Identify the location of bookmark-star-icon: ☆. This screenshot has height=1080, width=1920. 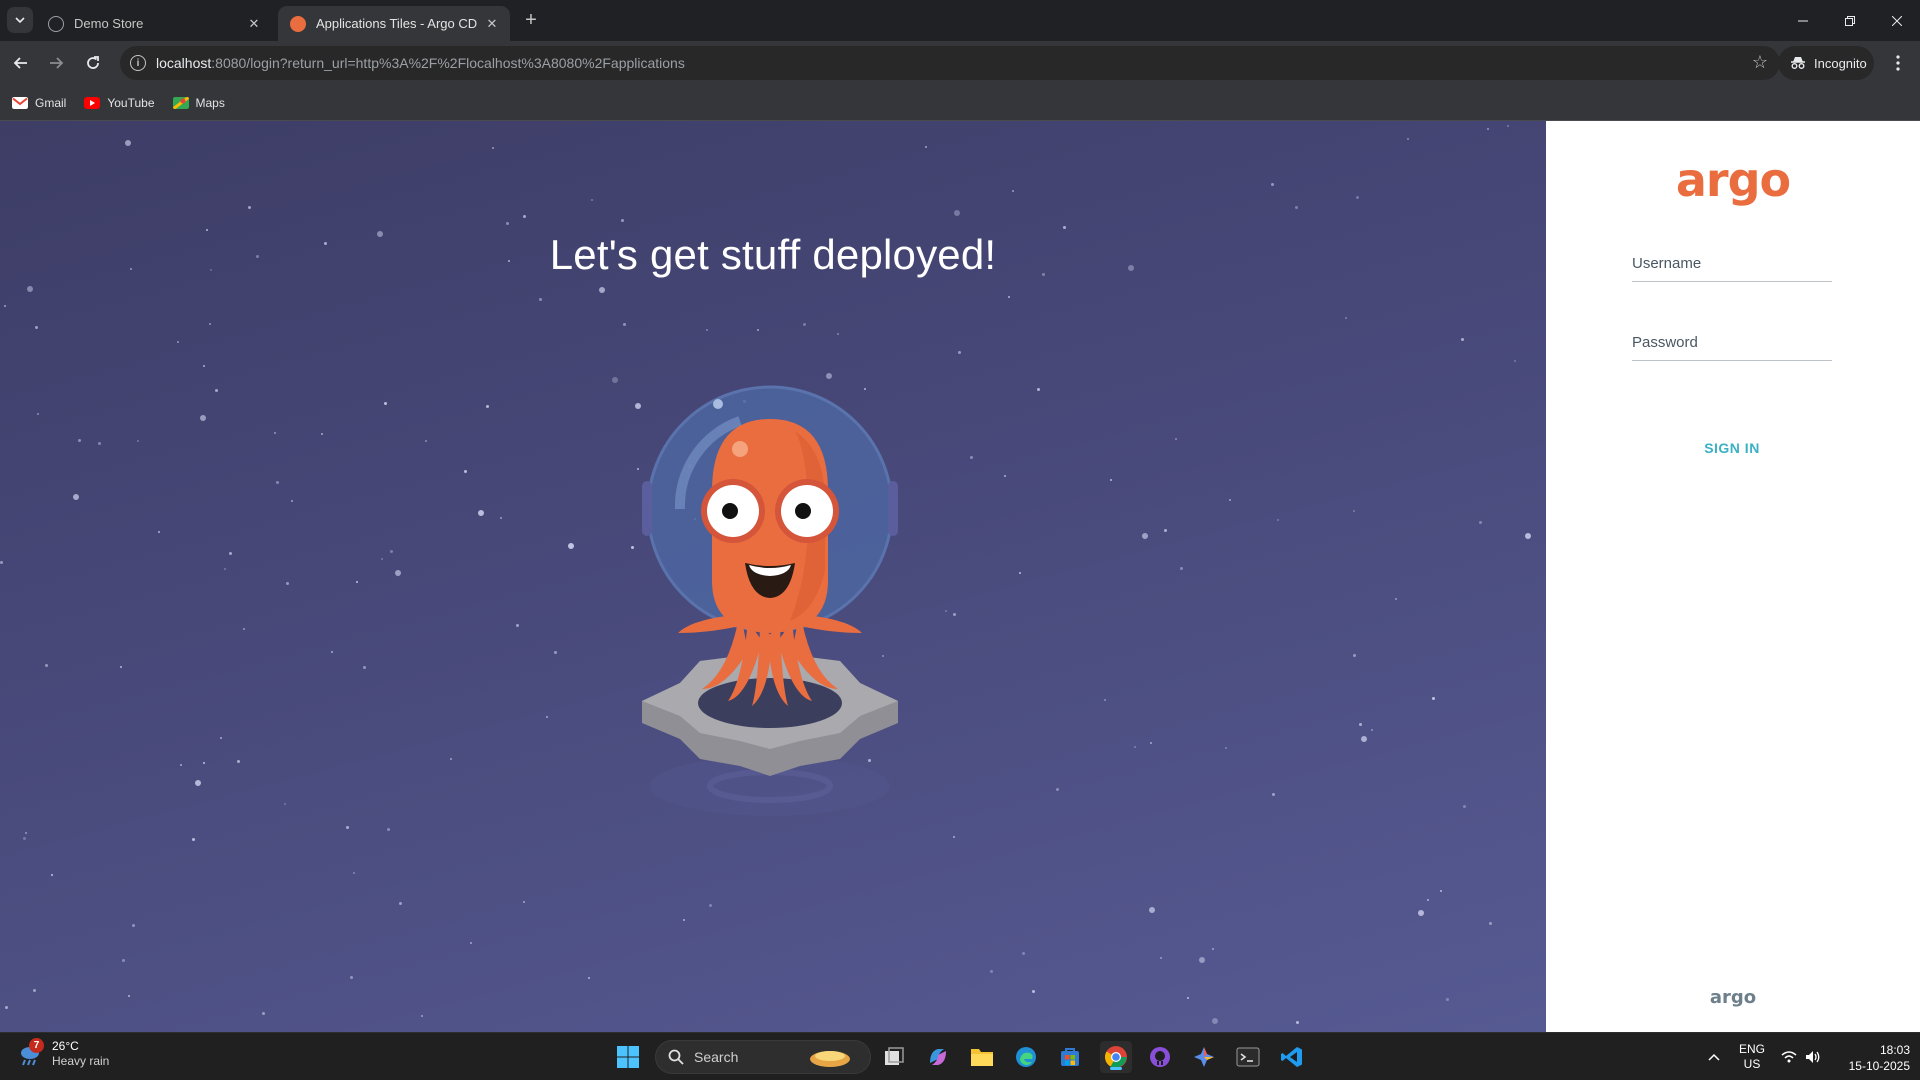
(1760, 62).